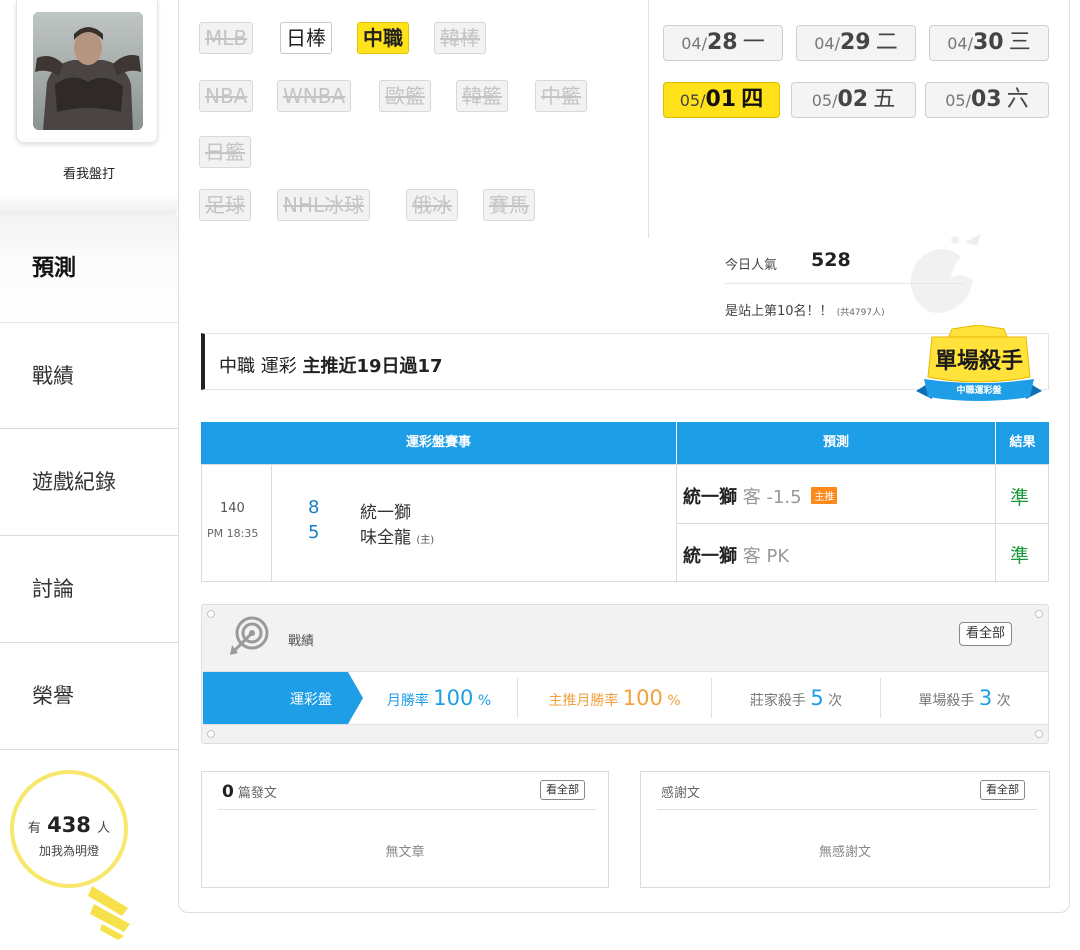 Image resolution: width=1080 pixels, height=950 pixels. I want to click on sport-tab-nhl: NHL冰球, so click(324, 205).